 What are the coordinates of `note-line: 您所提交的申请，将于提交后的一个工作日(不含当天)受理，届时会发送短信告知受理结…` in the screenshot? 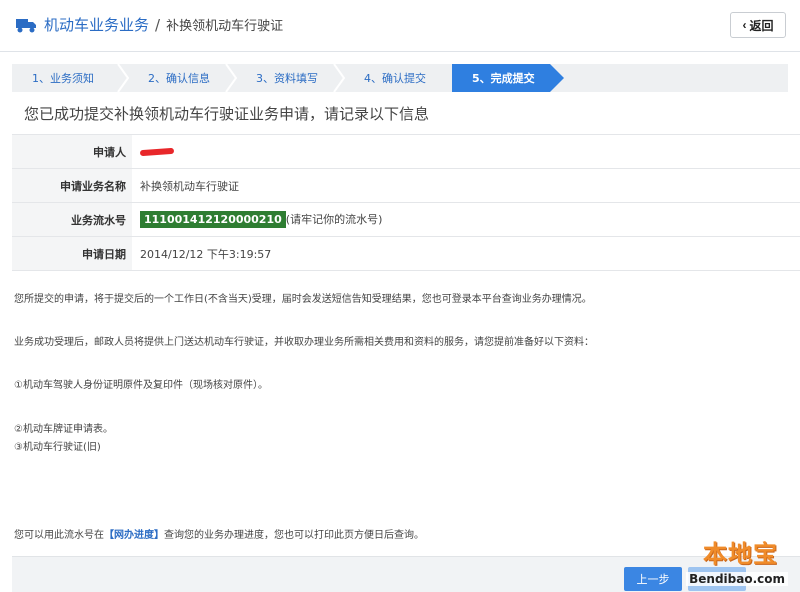 It's located at (303, 299).